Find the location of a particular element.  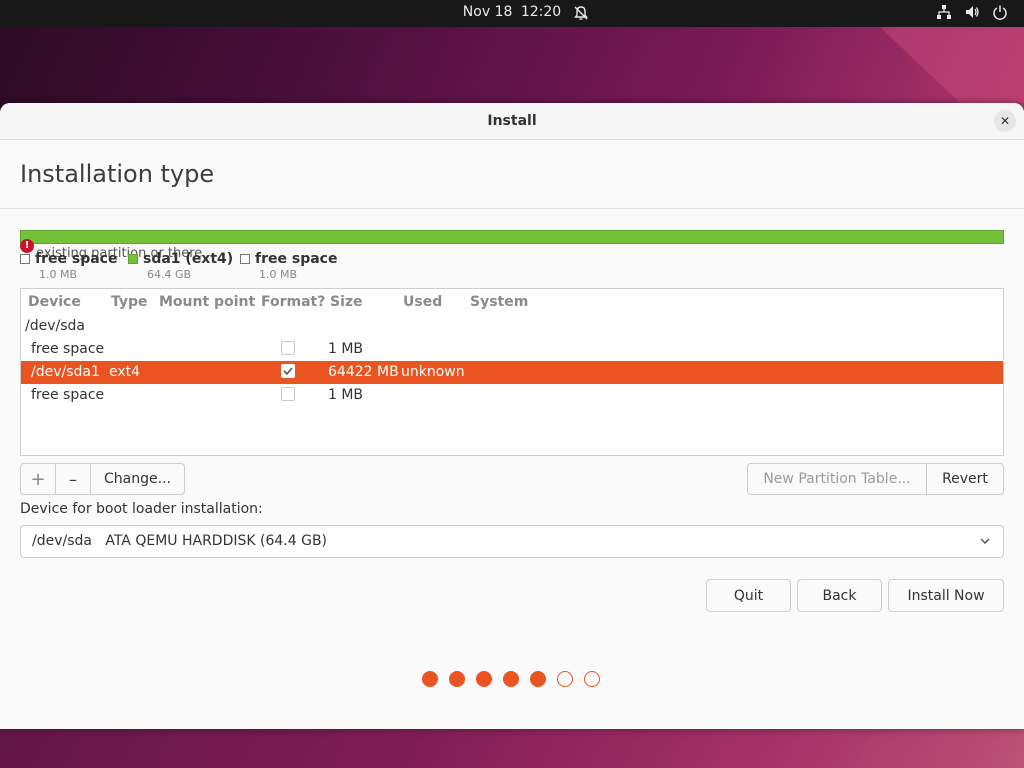

window-title: Install is located at coordinates (512, 121).